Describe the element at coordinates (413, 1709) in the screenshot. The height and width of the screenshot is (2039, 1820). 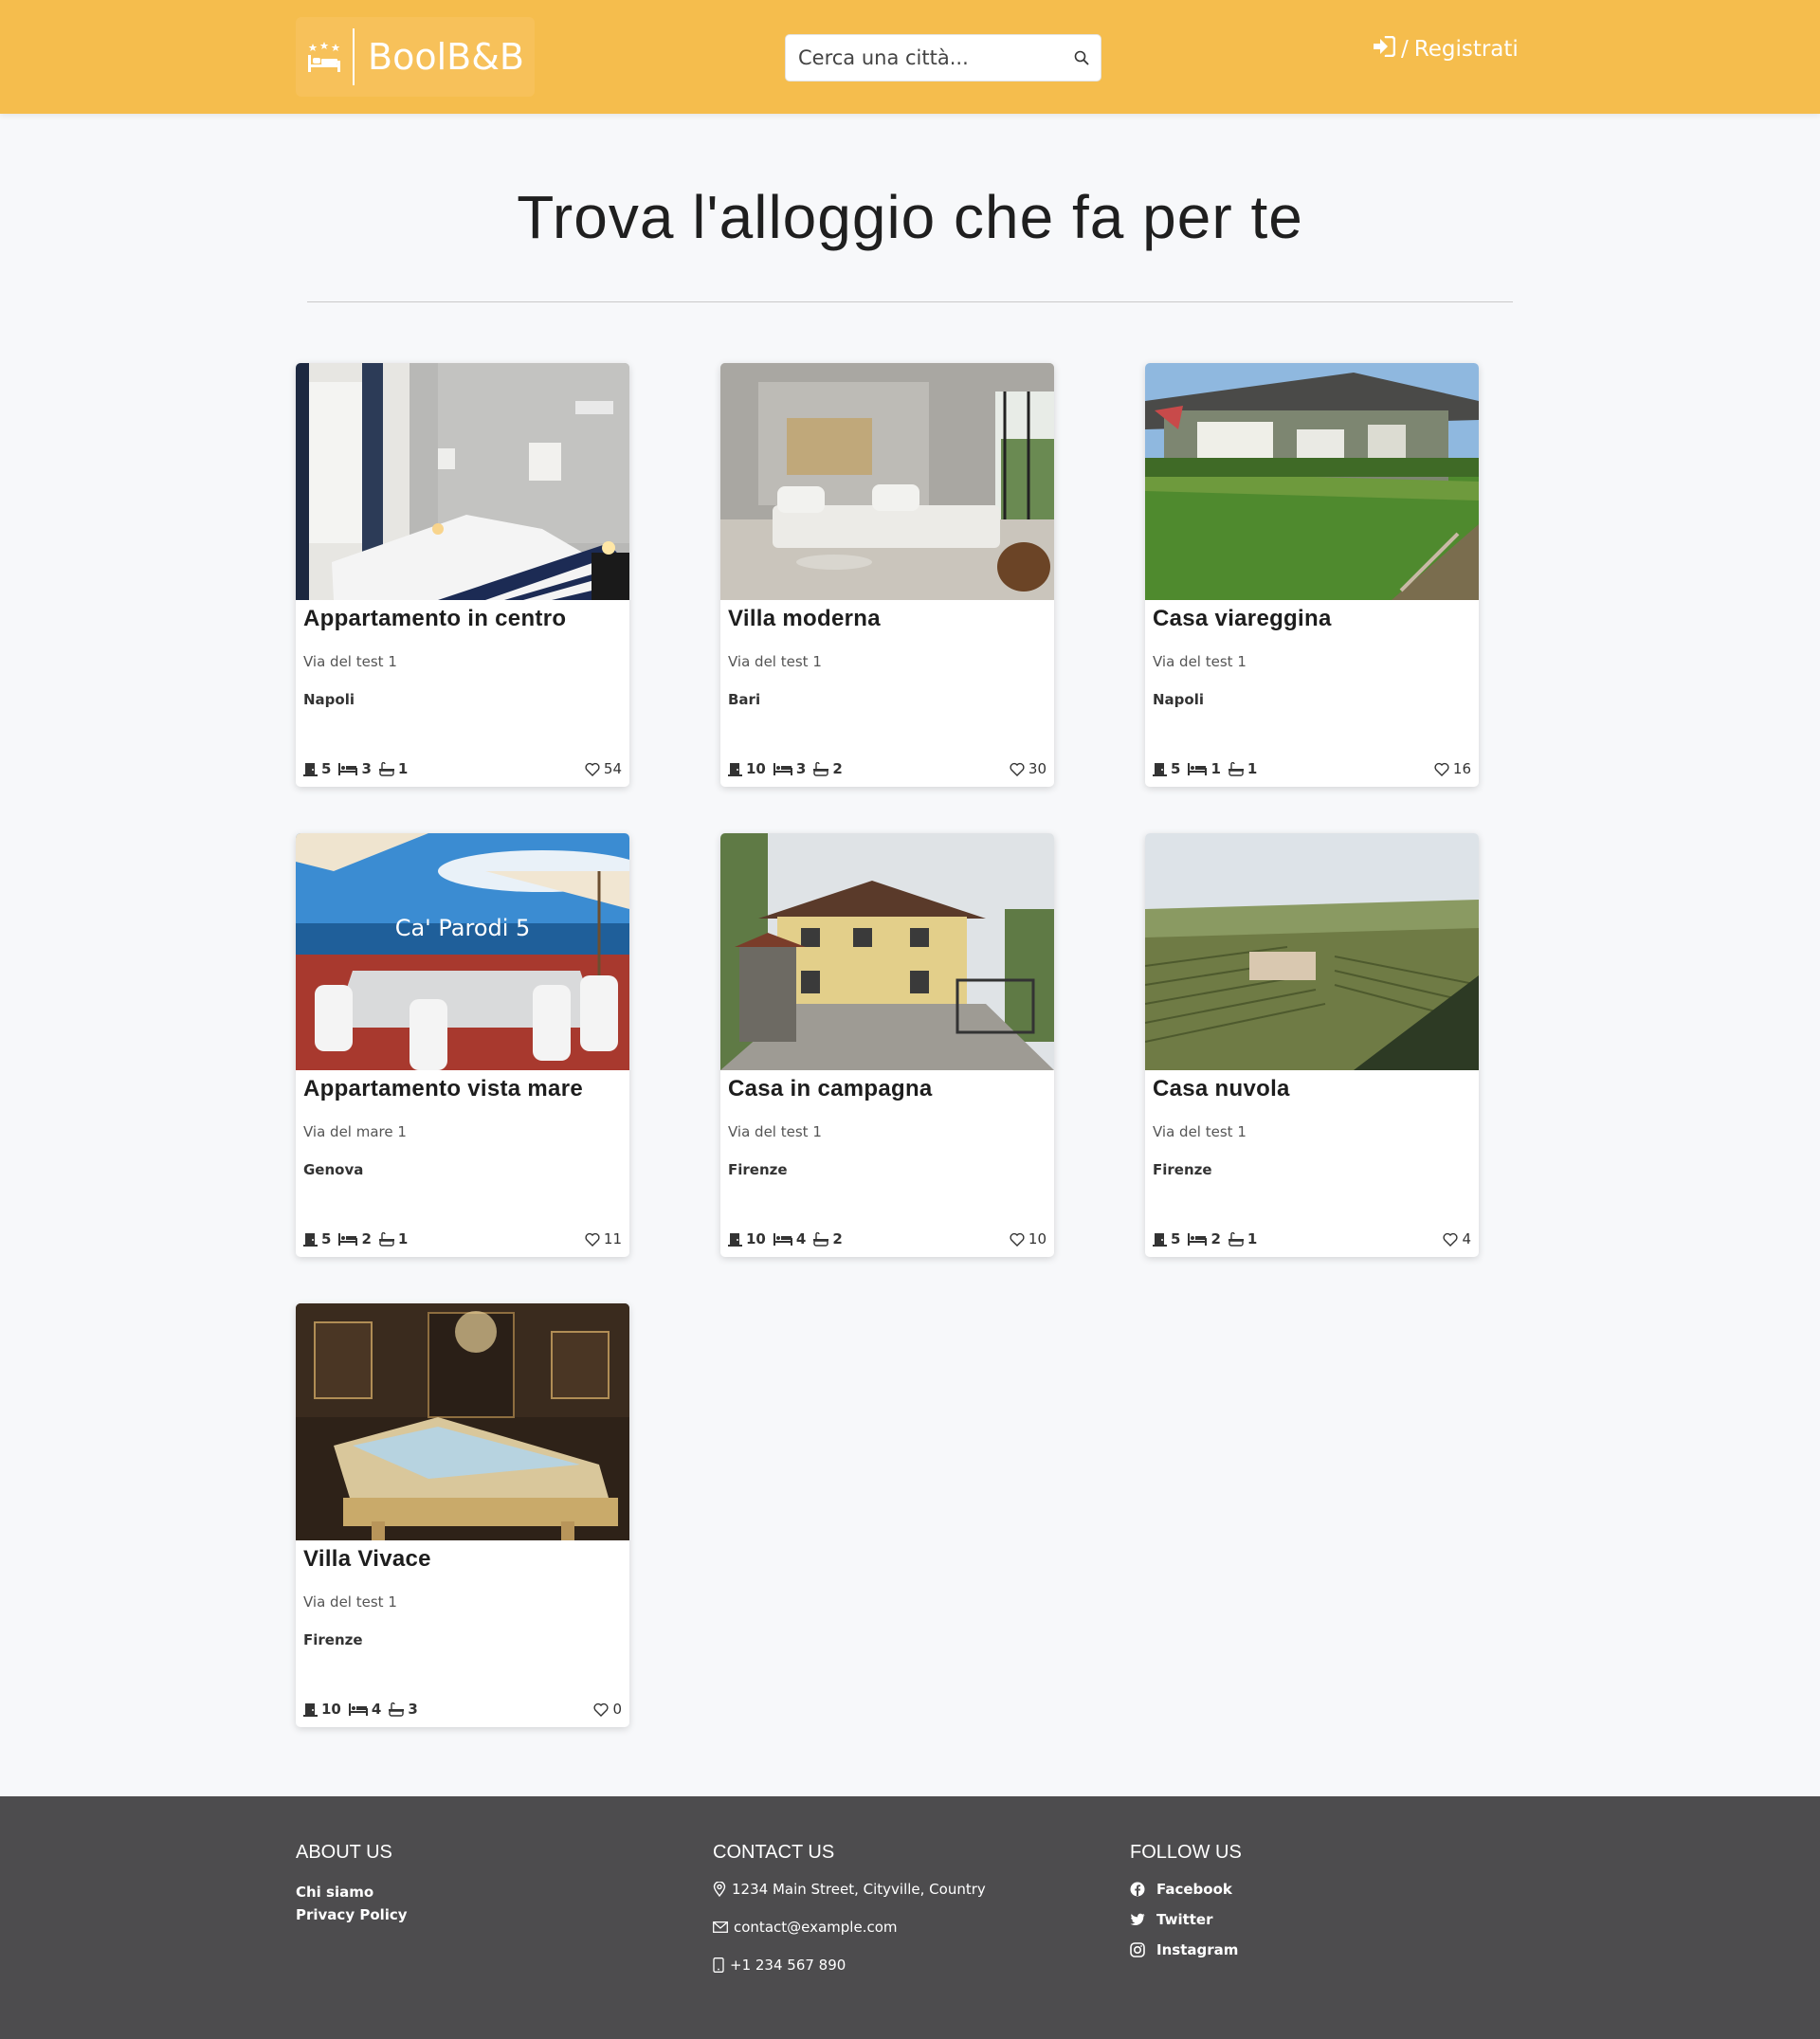
I see `bathrooms-count: 3` at that location.